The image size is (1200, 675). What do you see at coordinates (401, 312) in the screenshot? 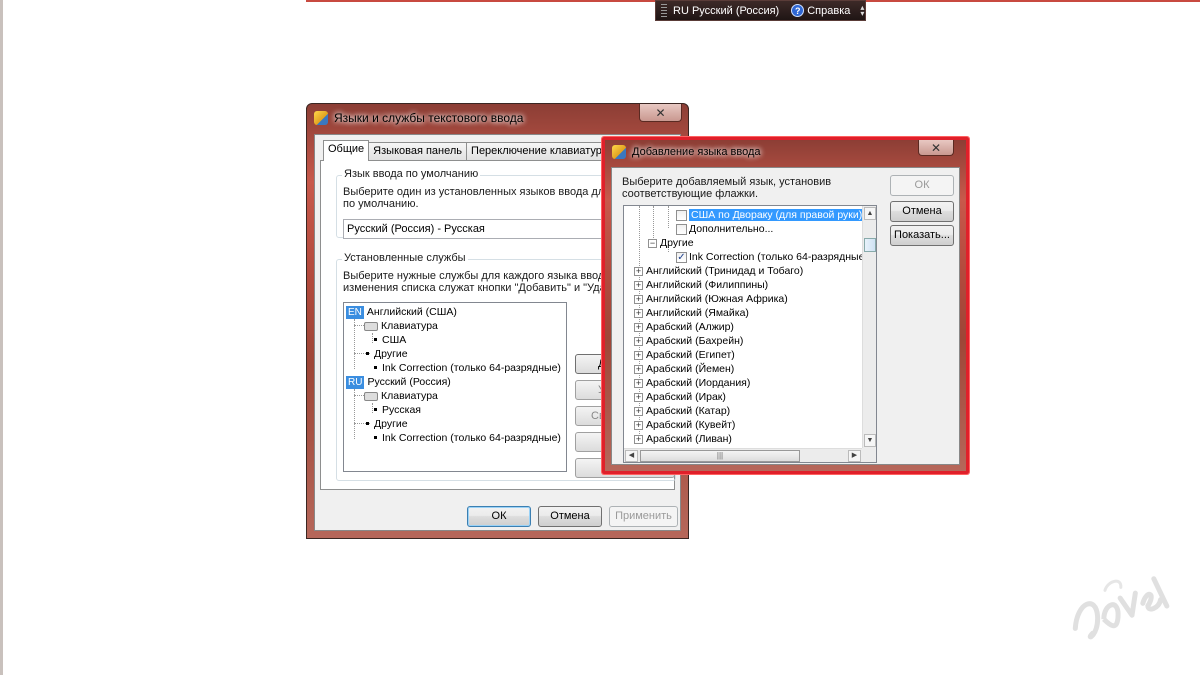
I see `tree-item-english-us: EN Английский (США)` at bounding box center [401, 312].